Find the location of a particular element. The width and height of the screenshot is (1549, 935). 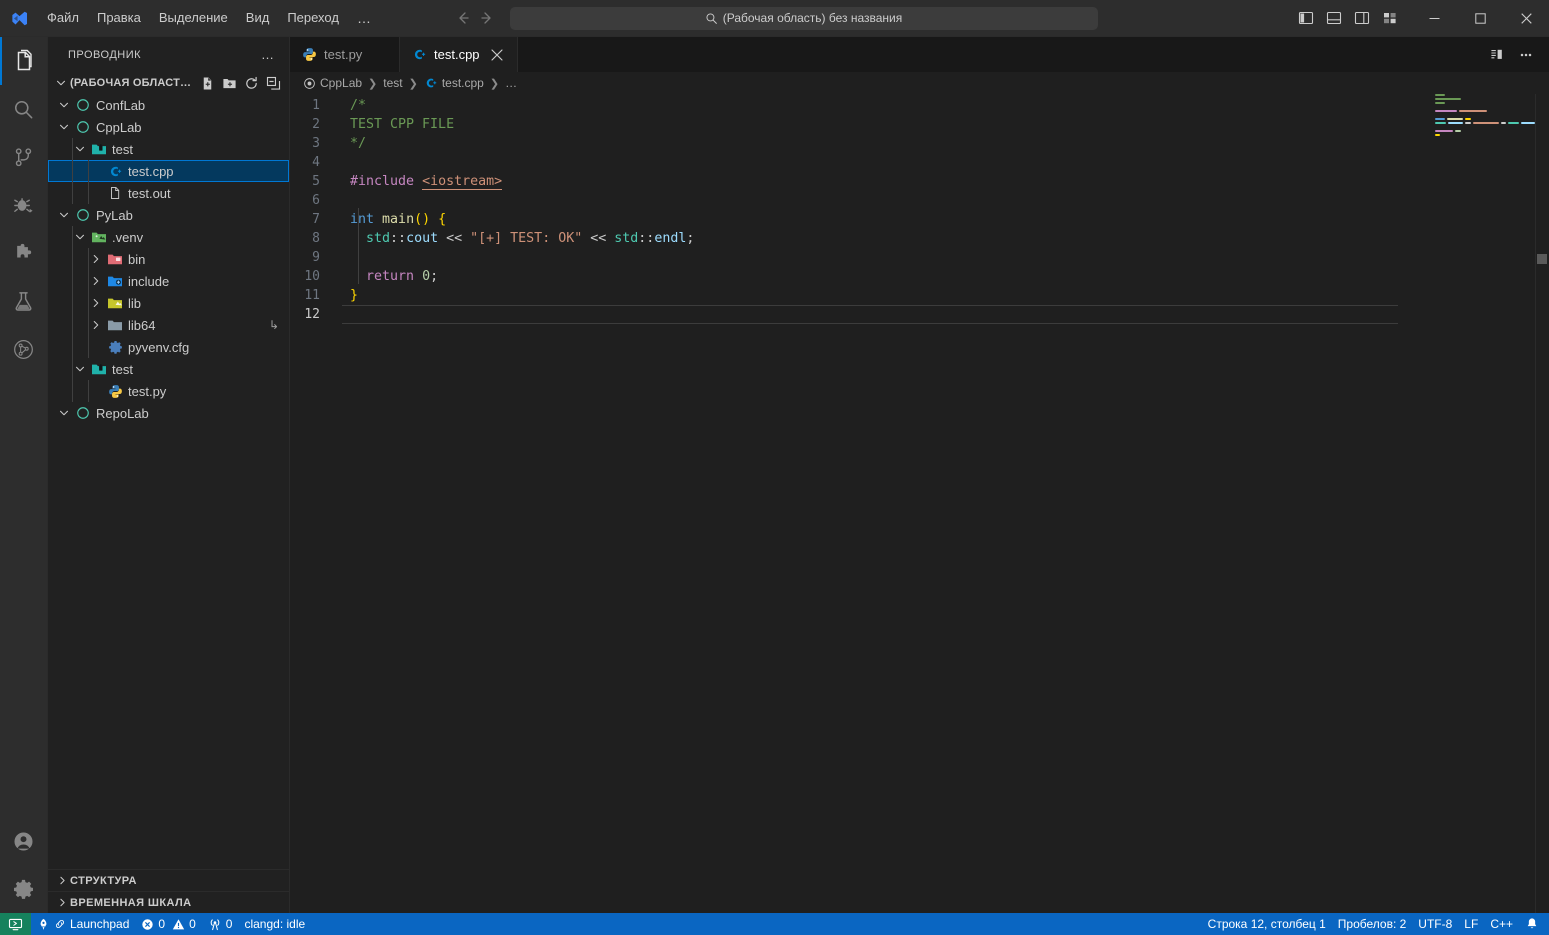

menu-file: Файл is located at coordinates (63, 18).